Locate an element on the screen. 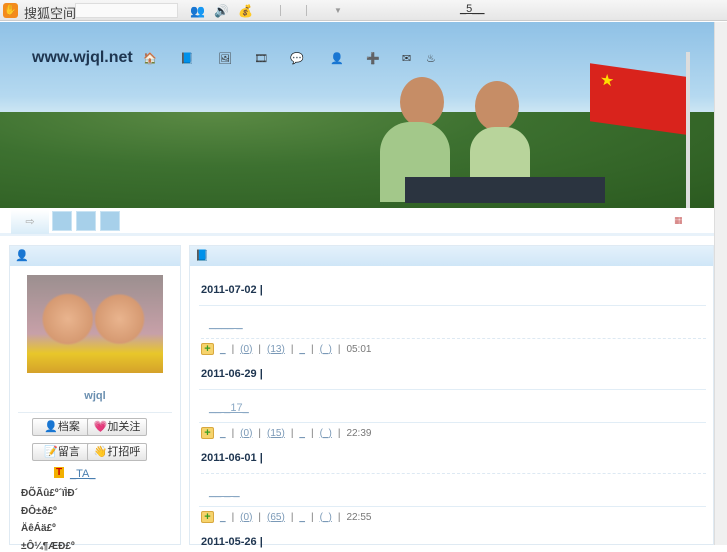 The height and width of the screenshot is (552, 727). film-icon: 🎞 is located at coordinates (261, 58).